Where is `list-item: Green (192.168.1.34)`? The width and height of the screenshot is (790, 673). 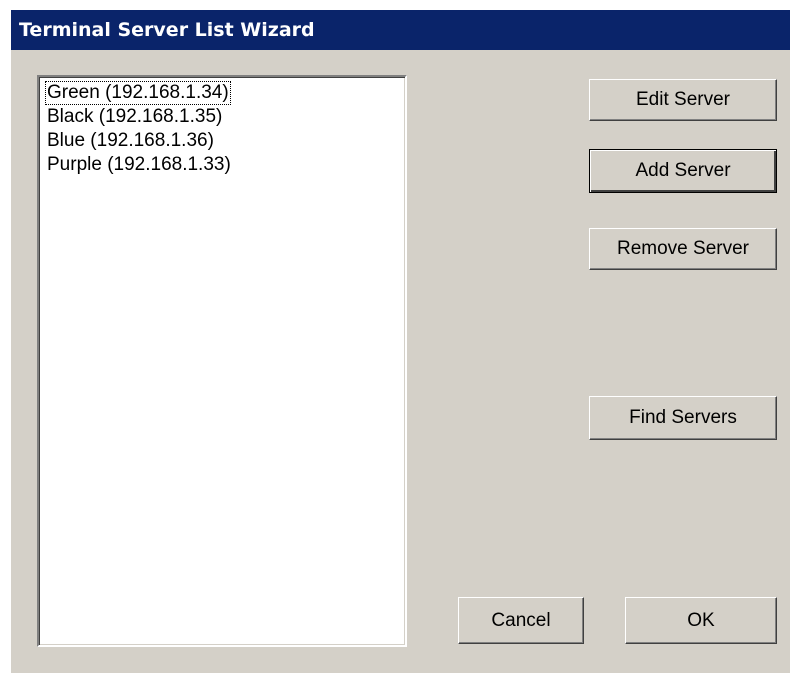
list-item: Green (192.168.1.34) is located at coordinates (138, 93).